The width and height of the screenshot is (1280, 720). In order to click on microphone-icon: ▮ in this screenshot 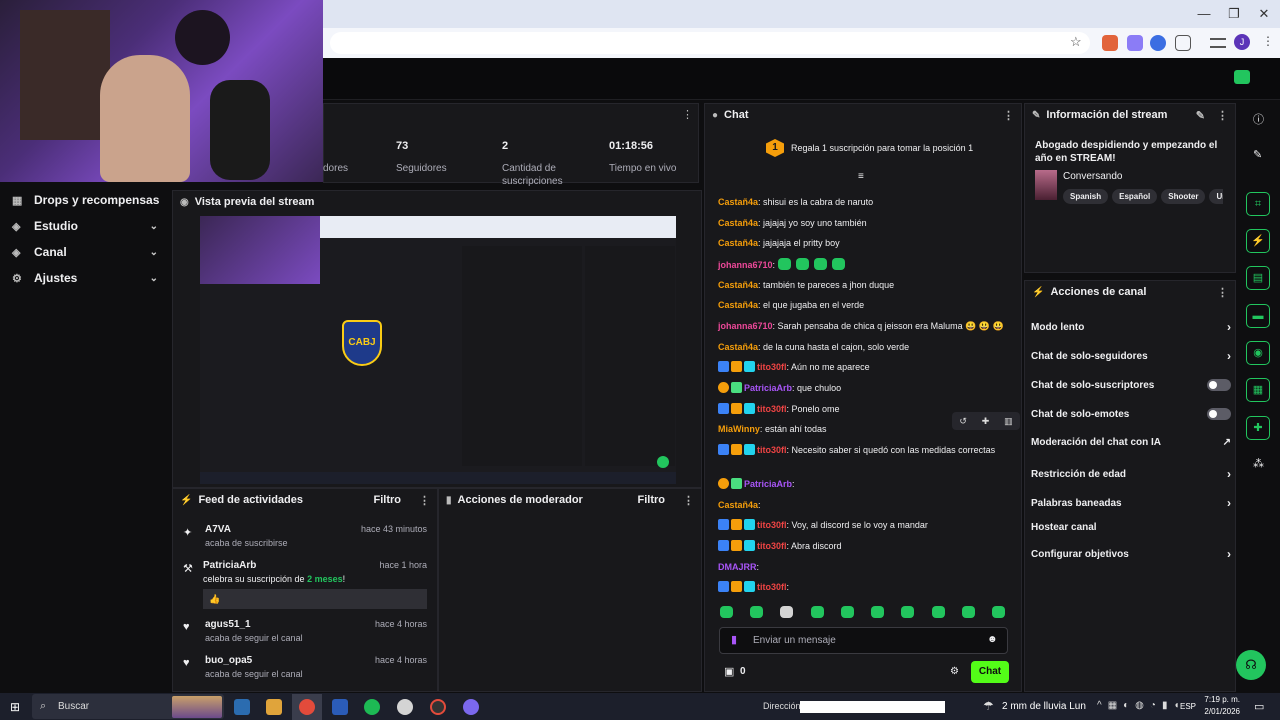, I will do `click(734, 639)`.